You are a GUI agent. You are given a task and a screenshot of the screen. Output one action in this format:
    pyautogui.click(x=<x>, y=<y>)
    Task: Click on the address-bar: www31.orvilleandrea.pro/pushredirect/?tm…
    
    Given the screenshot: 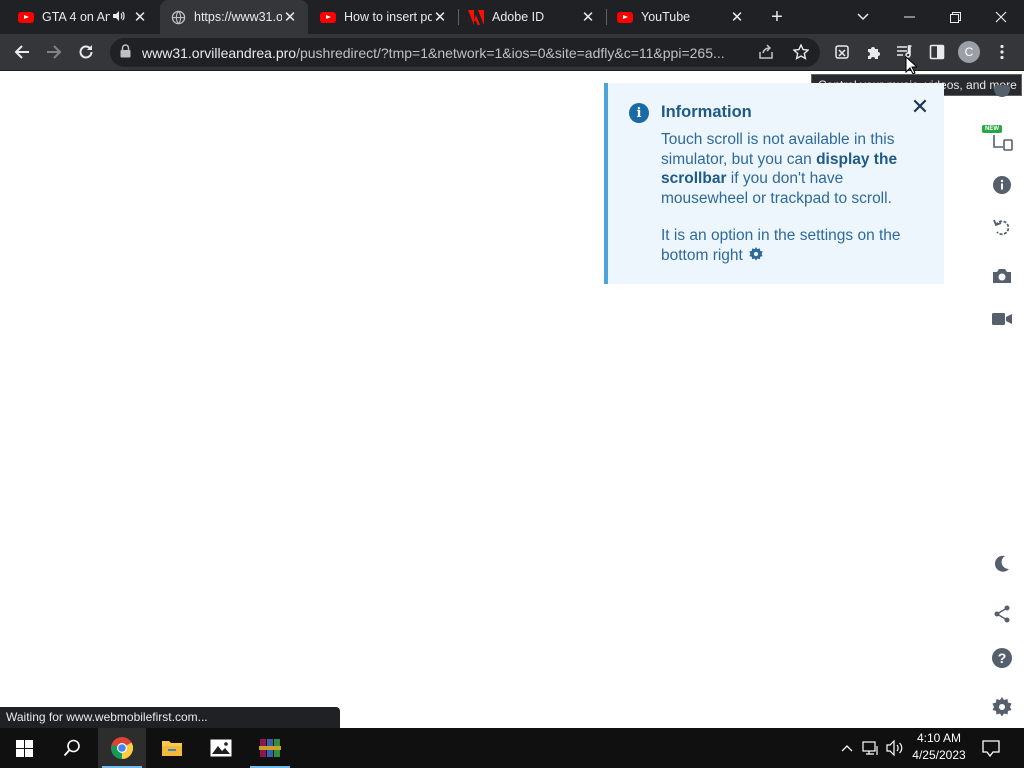 What is the action you would take?
    pyautogui.click(x=465, y=52)
    